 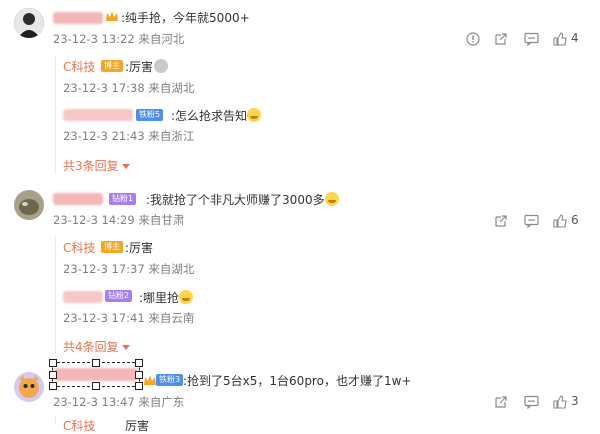 What do you see at coordinates (575, 38) in the screenshot?
I see `like-count: 4` at bounding box center [575, 38].